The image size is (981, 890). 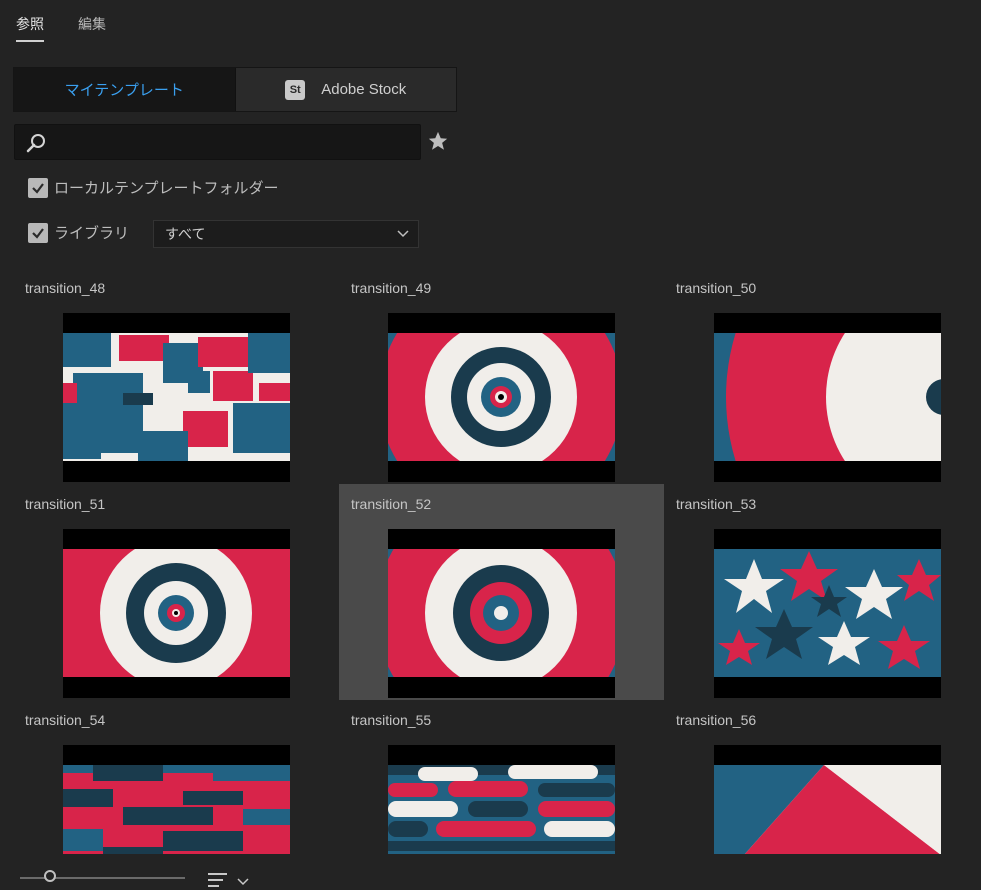 I want to click on adobe-stock-icon: St, so click(x=295, y=89).